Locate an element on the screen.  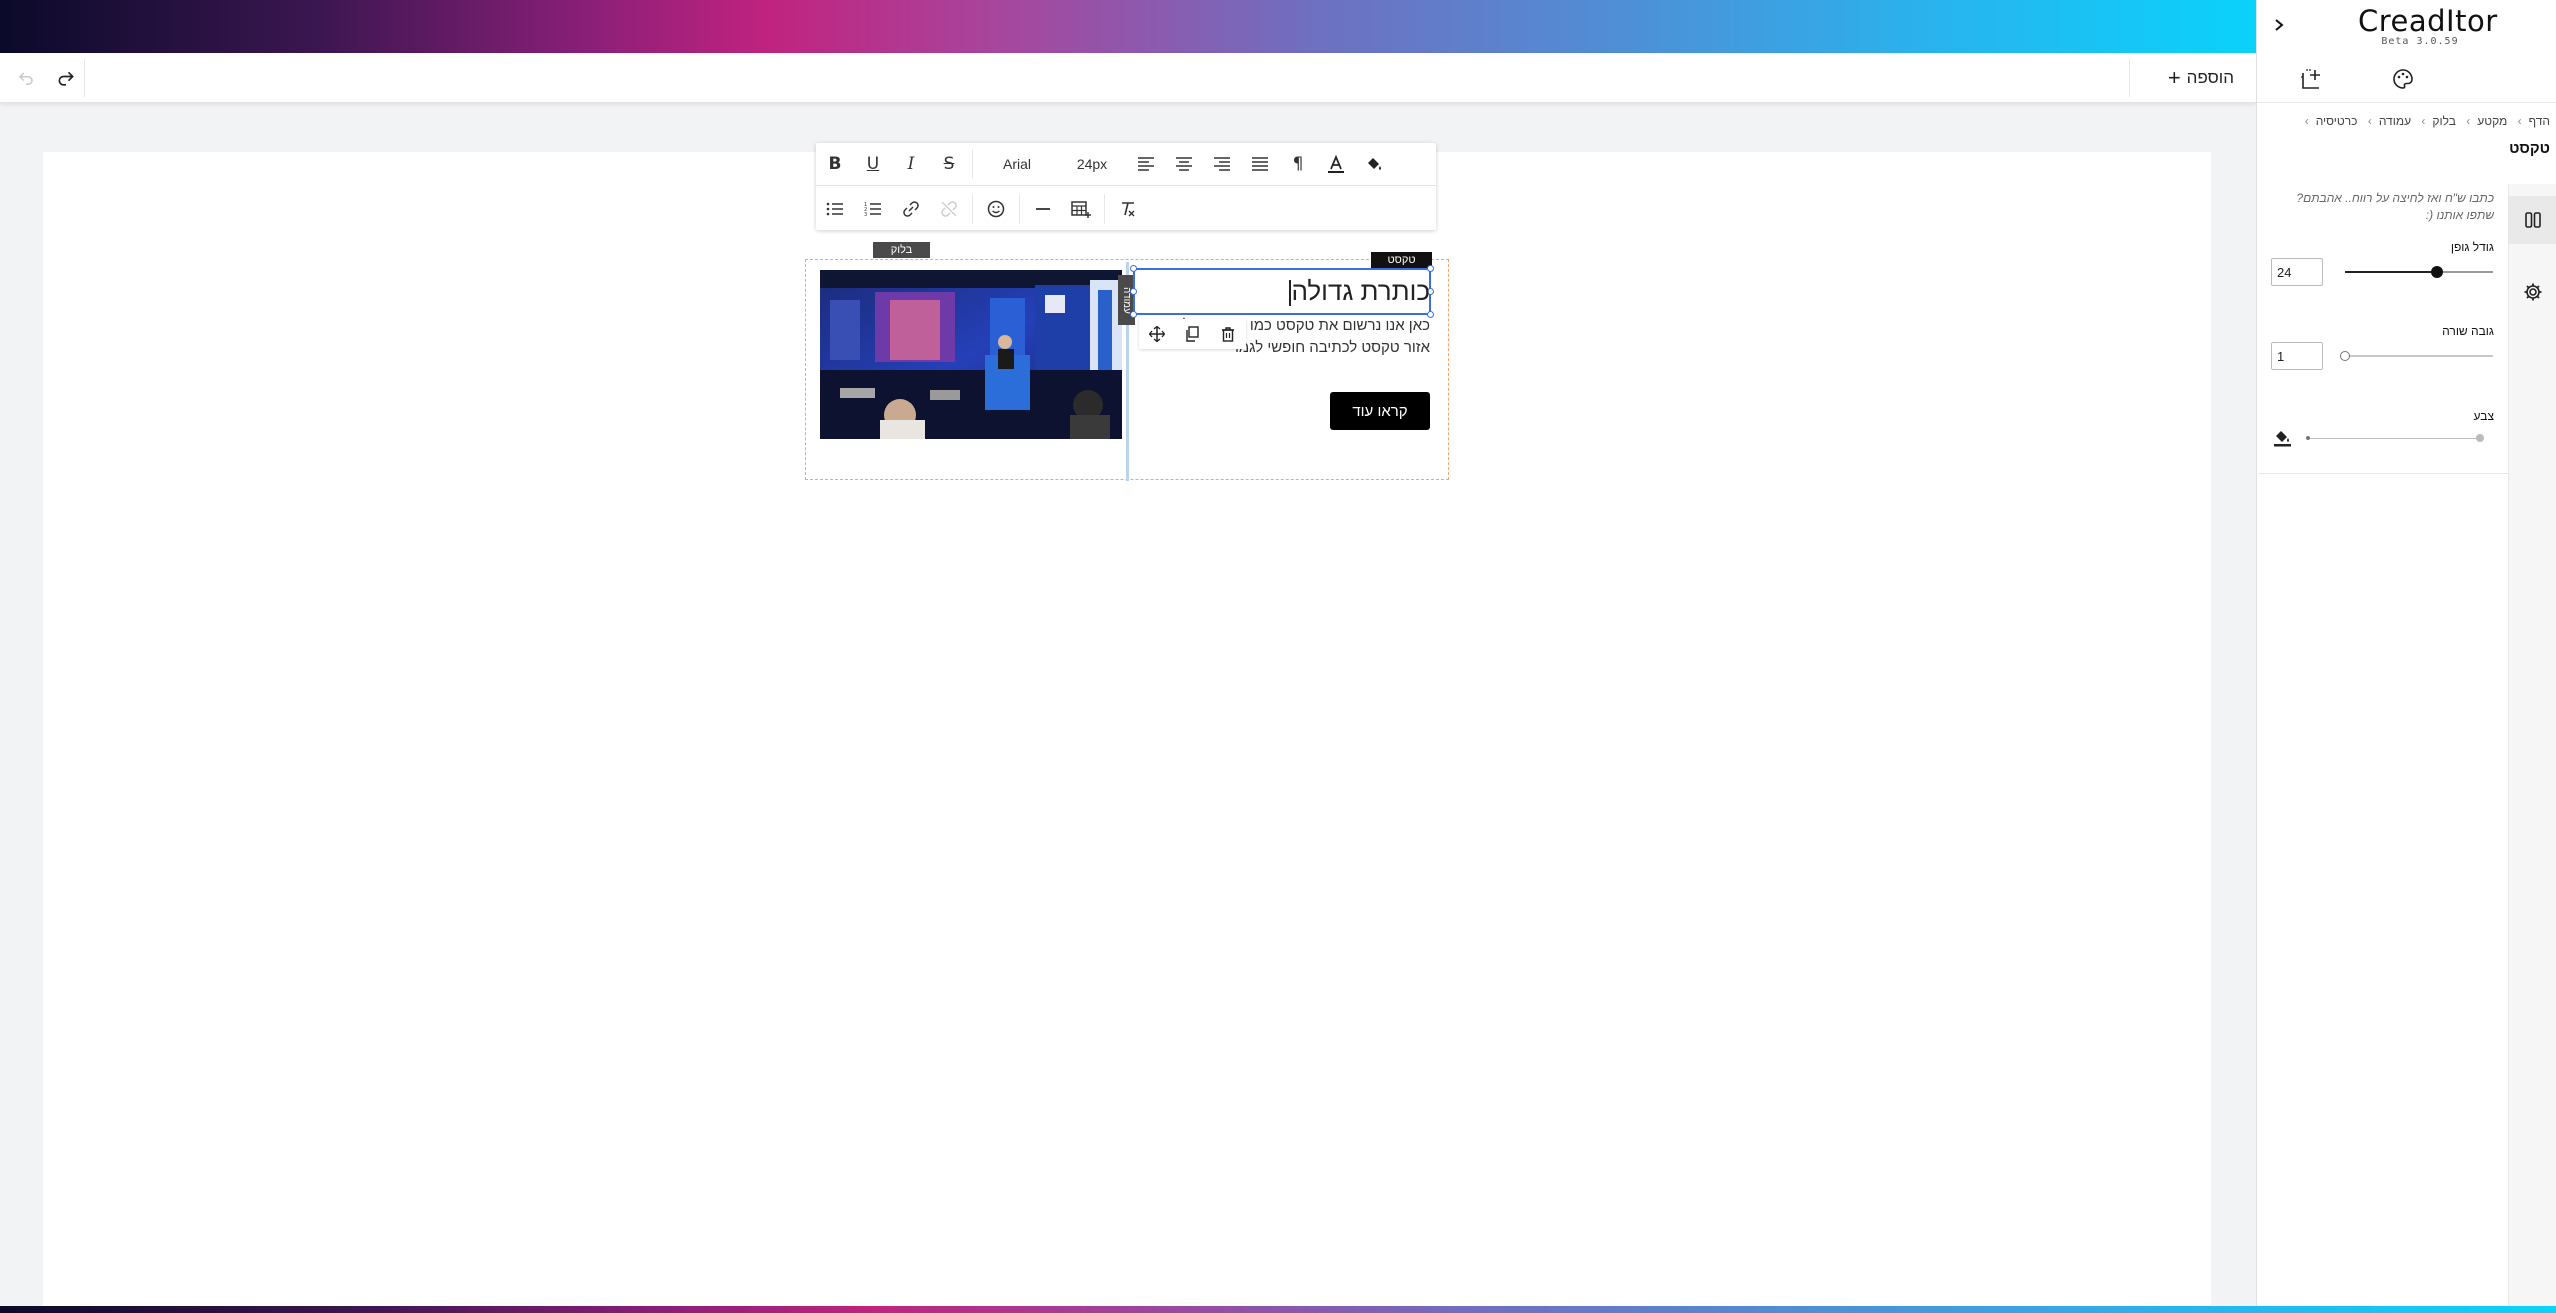
read-more-button: קראו עוד is located at coordinates (1380, 411).